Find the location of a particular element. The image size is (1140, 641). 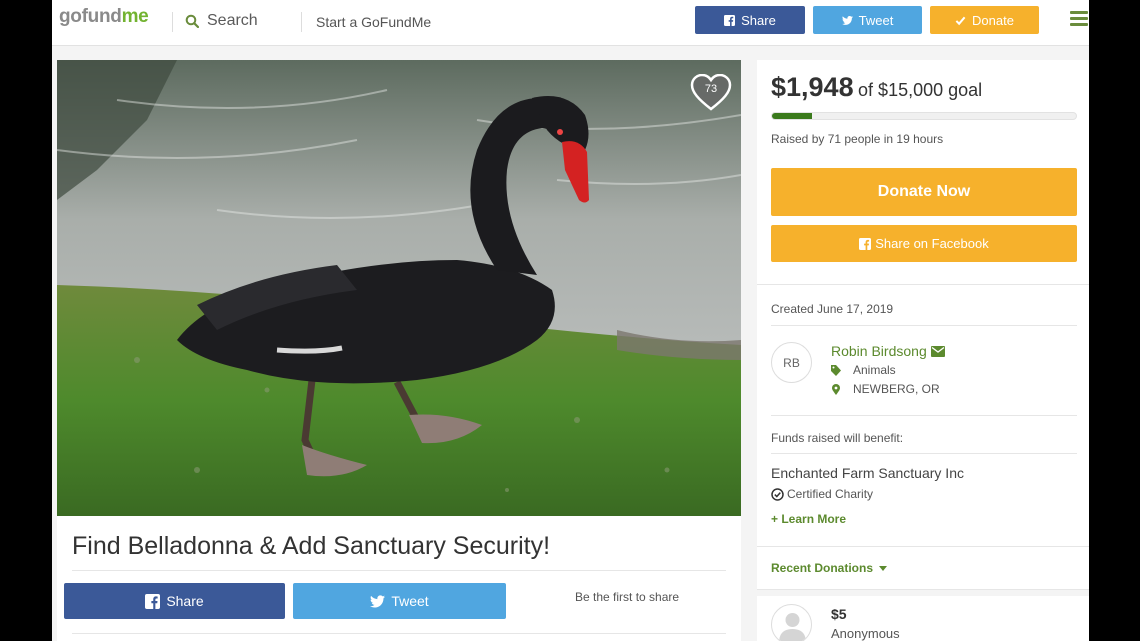

recent-donations-header: Recent Donations is located at coordinates (923, 568).